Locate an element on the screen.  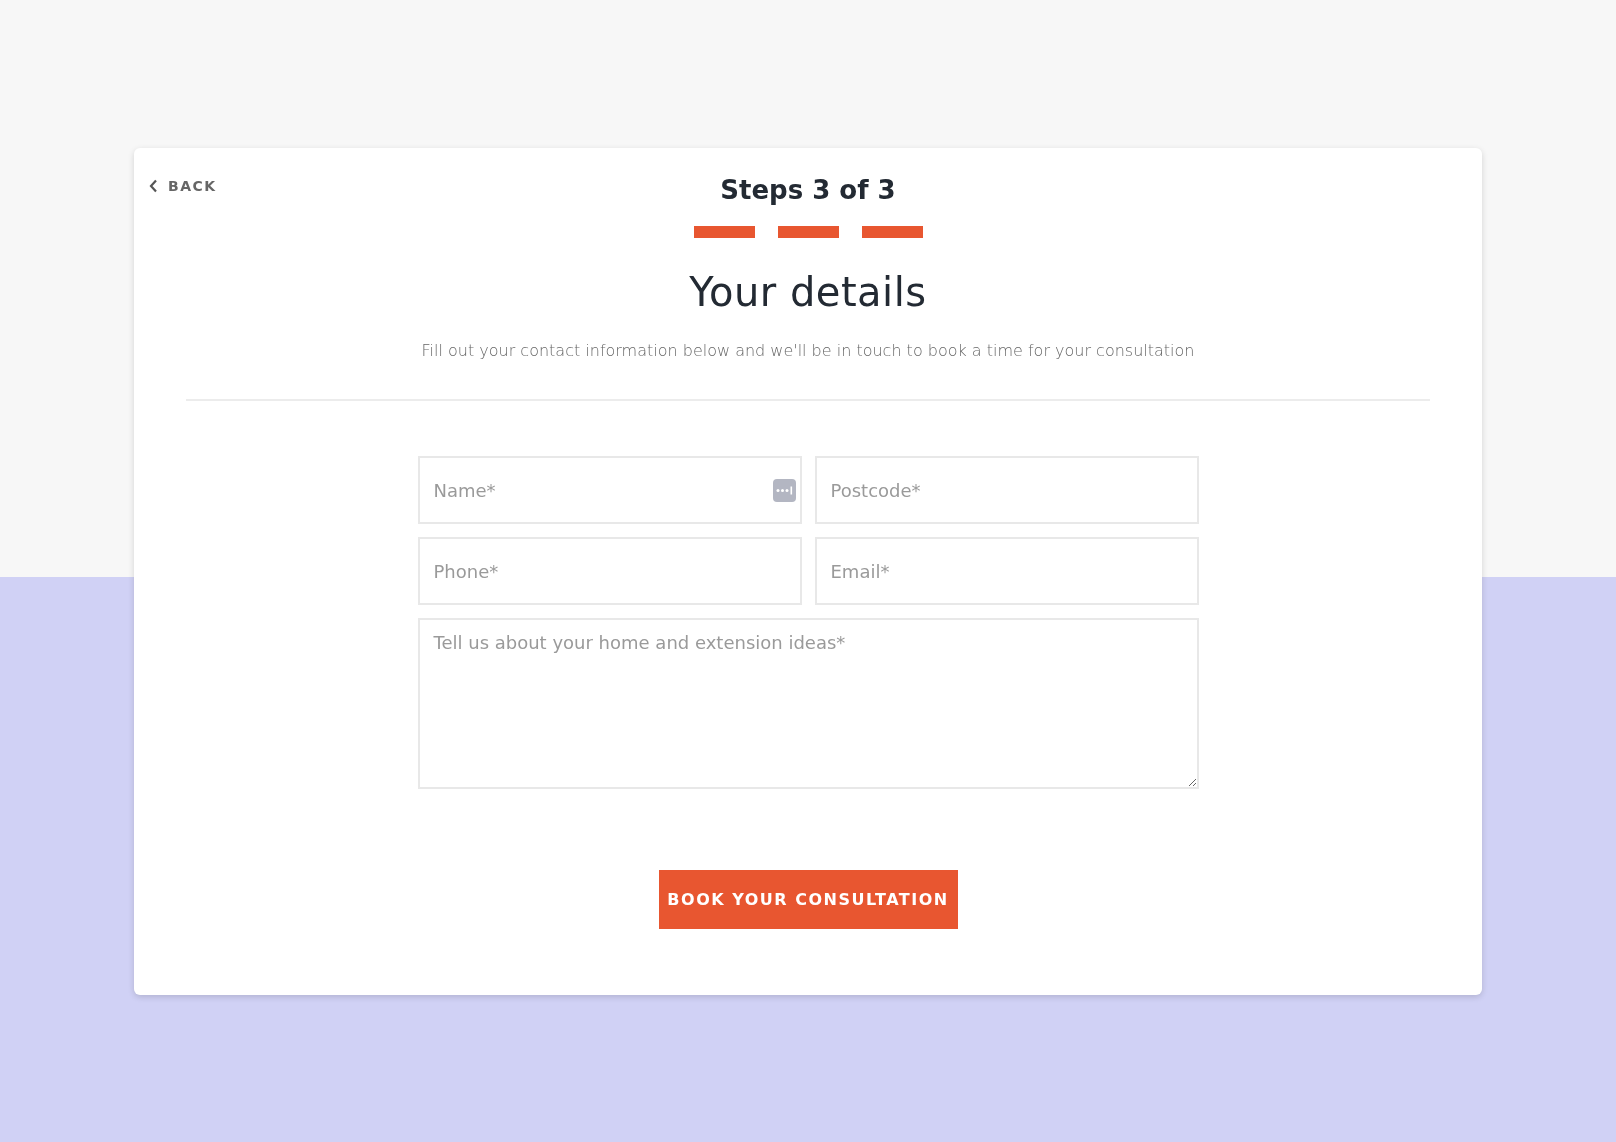
submit-button: BOOK YOUR CONSULTATION is located at coordinates (808, 899).